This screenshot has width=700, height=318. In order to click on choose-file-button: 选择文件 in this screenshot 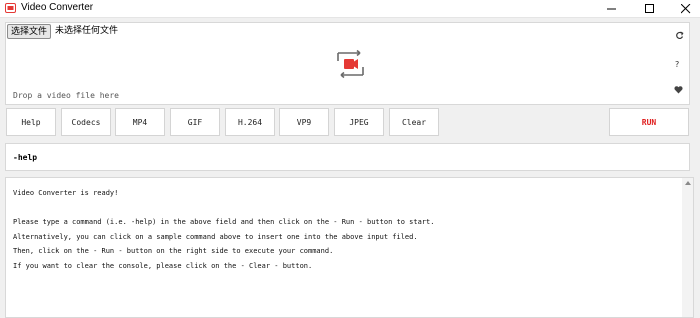, I will do `click(29, 31)`.